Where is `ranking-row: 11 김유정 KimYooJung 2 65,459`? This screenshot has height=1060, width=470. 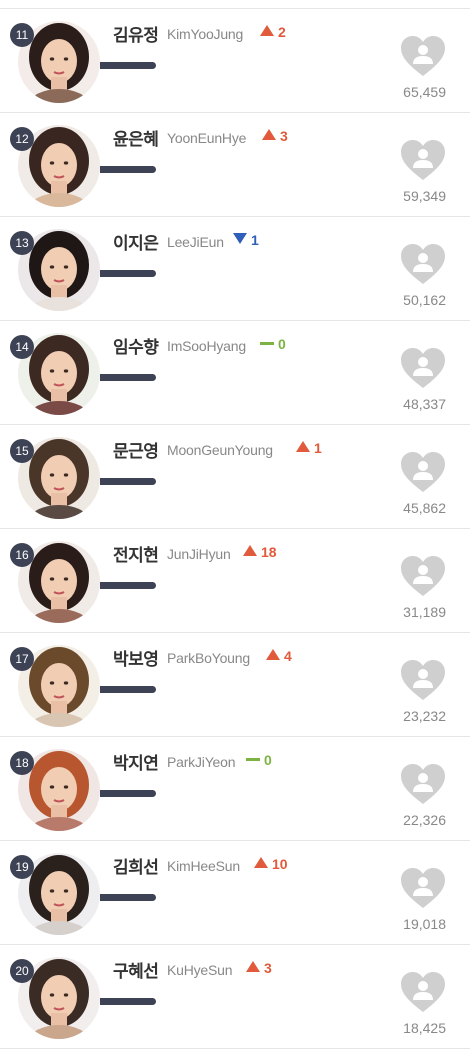 ranking-row: 11 김유정 KimYooJung 2 65,459 is located at coordinates (235, 61).